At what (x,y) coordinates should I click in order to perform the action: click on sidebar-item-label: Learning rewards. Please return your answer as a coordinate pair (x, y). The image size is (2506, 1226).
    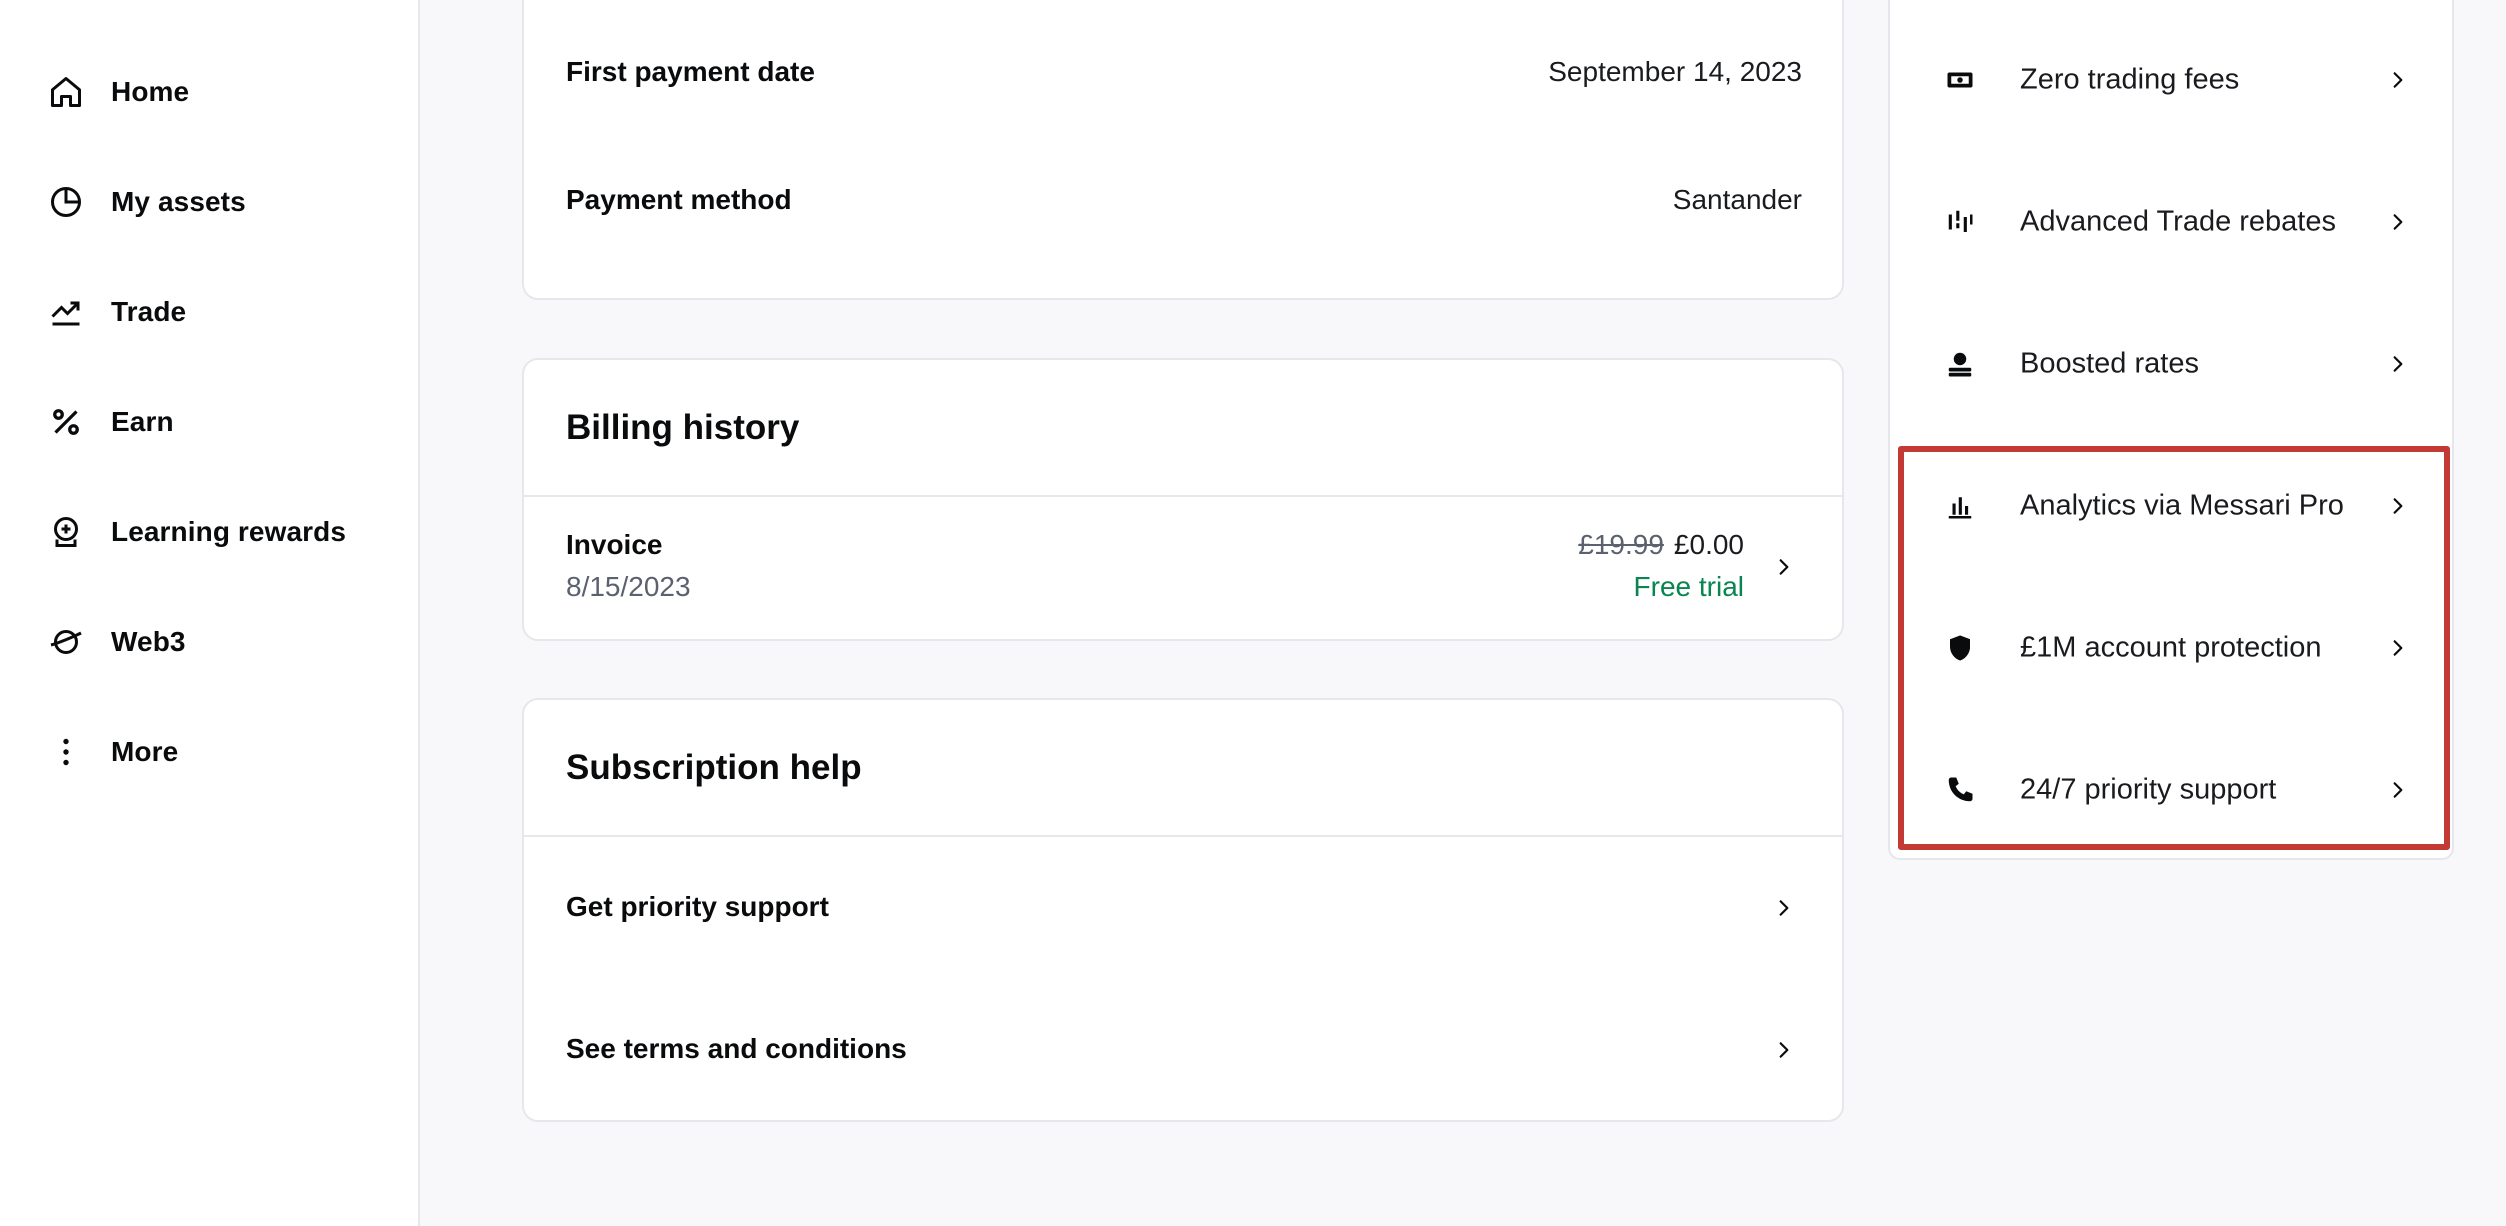
    Looking at the image, I should click on (229, 531).